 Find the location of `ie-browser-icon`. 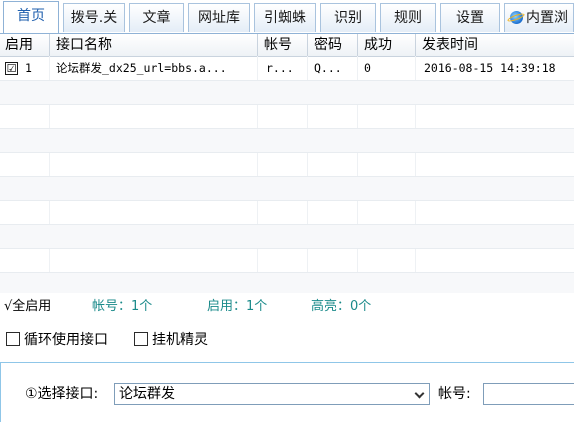

ie-browser-icon is located at coordinates (516, 17).